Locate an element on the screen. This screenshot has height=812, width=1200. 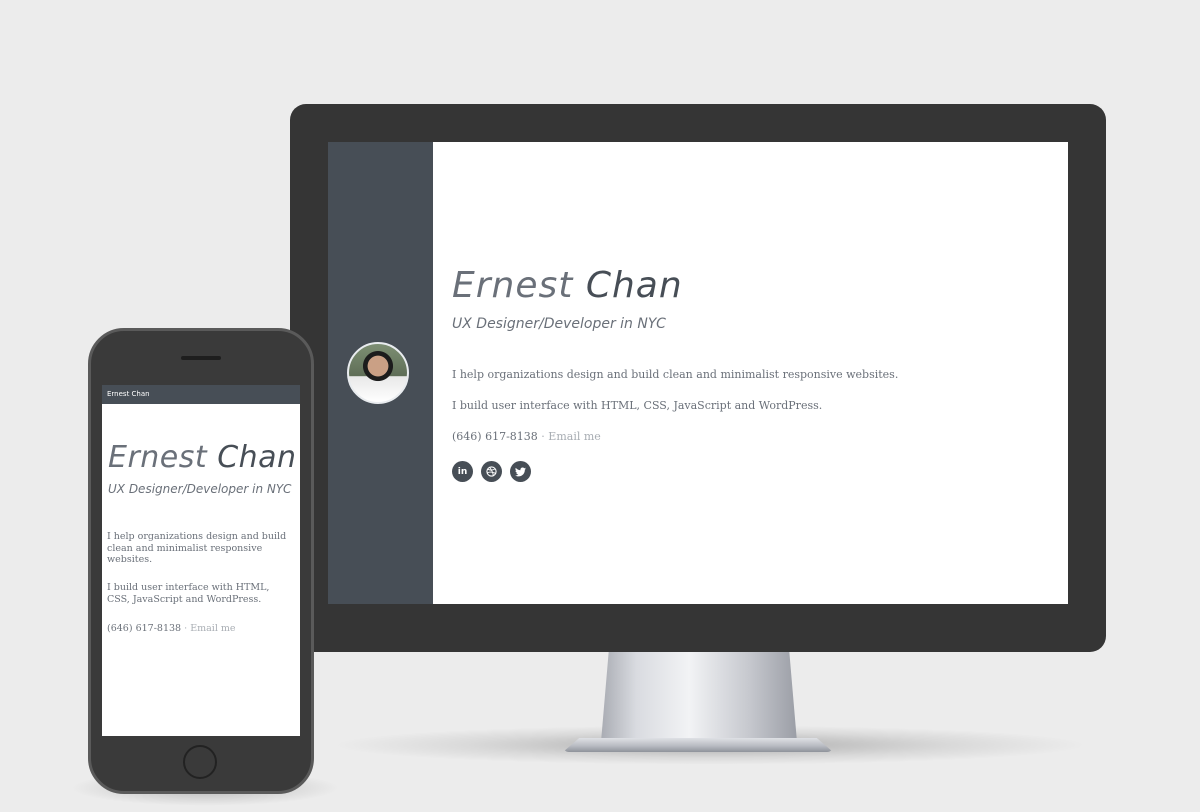
mobile-contact-line: (646) 617-8138 · Email me is located at coordinates (200, 629).